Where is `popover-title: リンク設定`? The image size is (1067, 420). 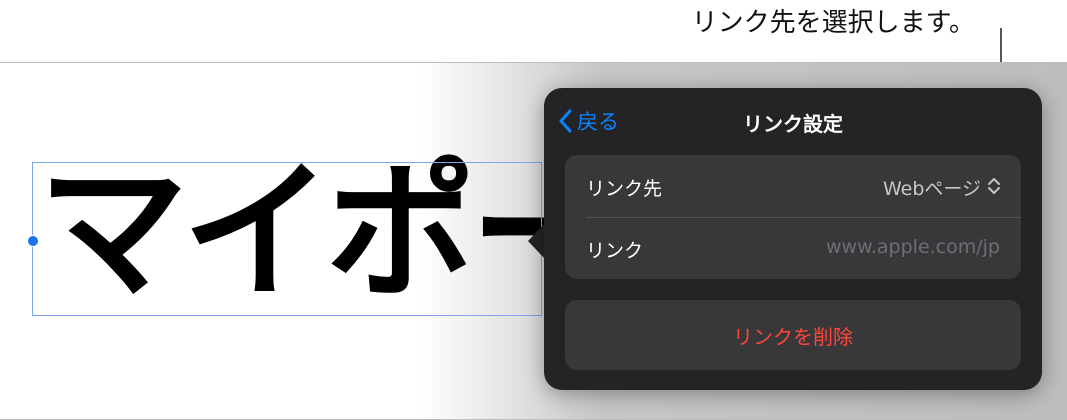
popover-title: リンク設定 is located at coordinates (793, 124).